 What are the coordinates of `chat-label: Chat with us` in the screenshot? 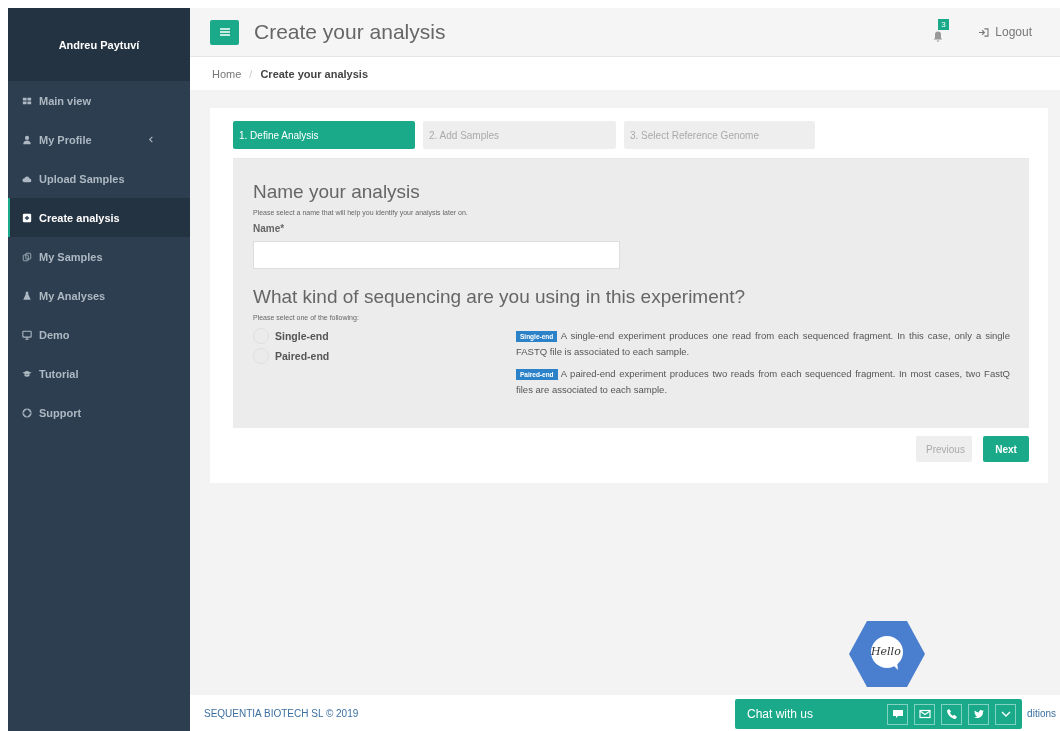 It's located at (780, 714).